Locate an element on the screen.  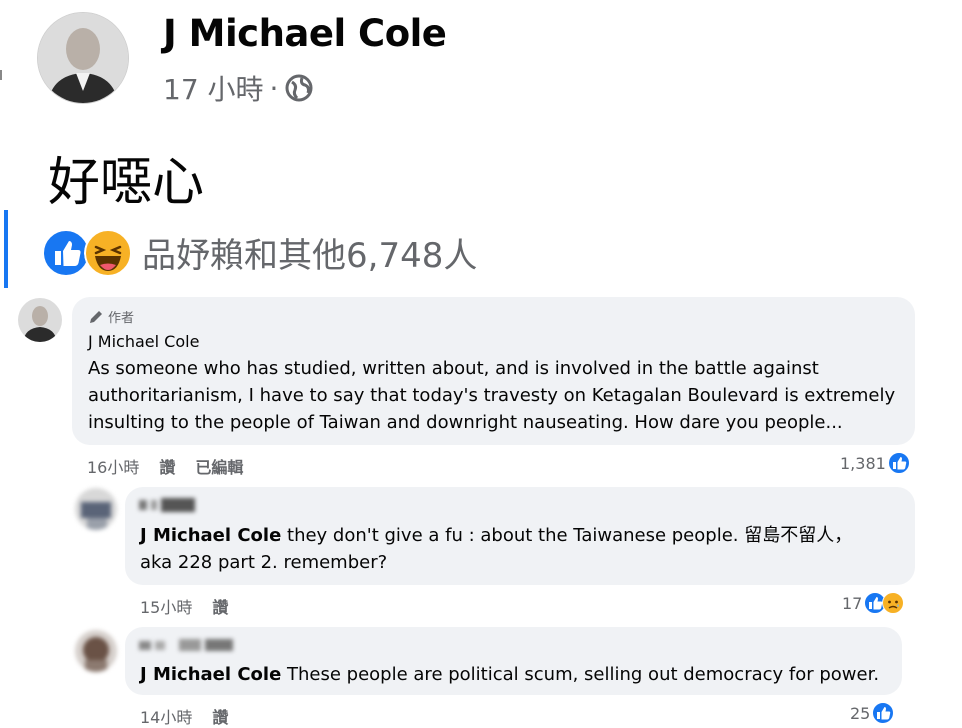
comment-reactions: 1,381 is located at coordinates (875, 463).